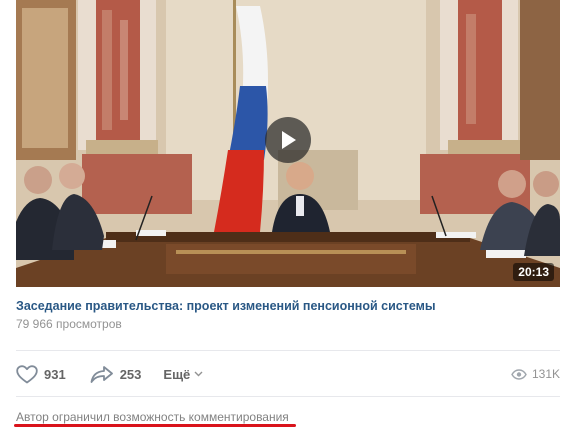  I want to click on share-button: 253, so click(116, 374).